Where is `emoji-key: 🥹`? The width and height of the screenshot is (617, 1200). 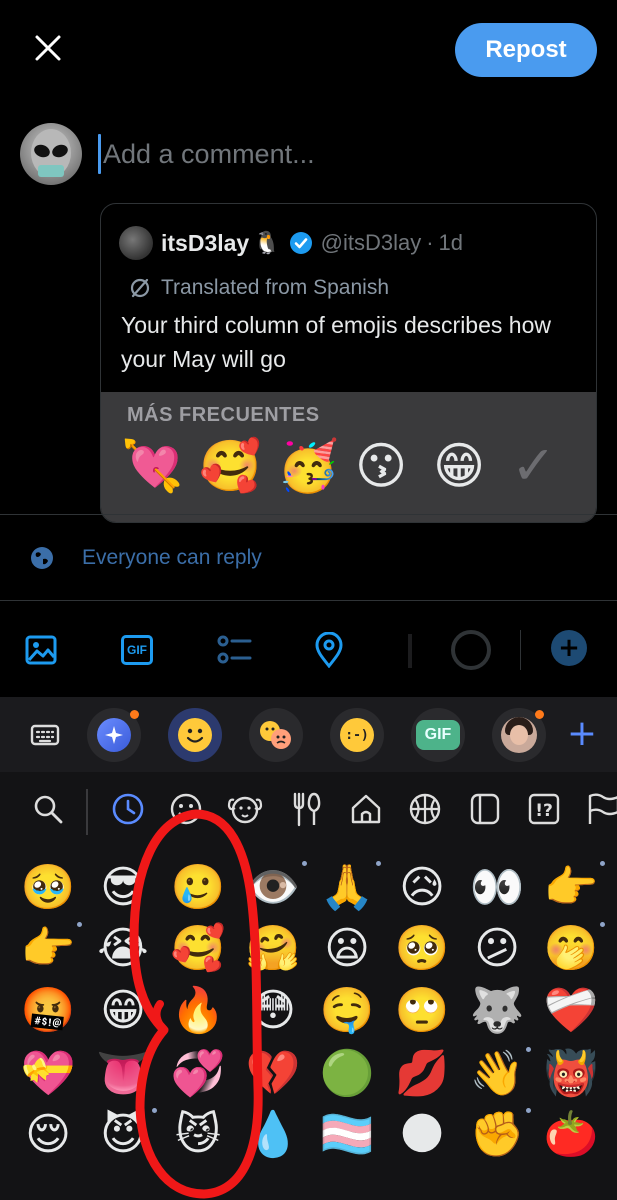 emoji-key: 🥹 is located at coordinates (48, 888).